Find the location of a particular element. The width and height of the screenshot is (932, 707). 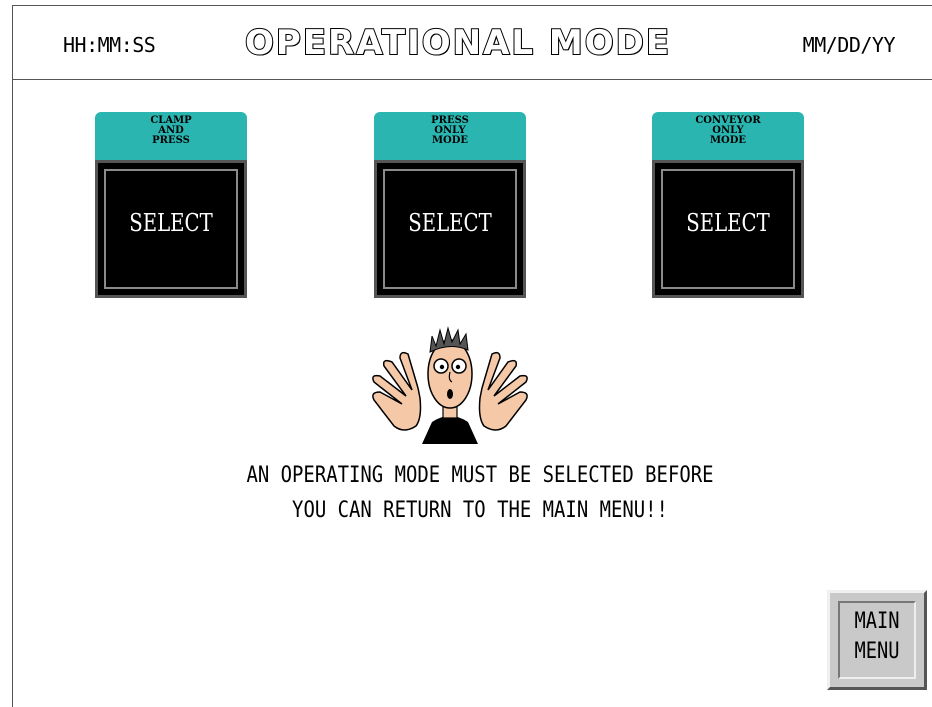

warning-message-line-2: YOU CAN RETURN TO THE MAIN MENU!! is located at coordinates (480, 510).